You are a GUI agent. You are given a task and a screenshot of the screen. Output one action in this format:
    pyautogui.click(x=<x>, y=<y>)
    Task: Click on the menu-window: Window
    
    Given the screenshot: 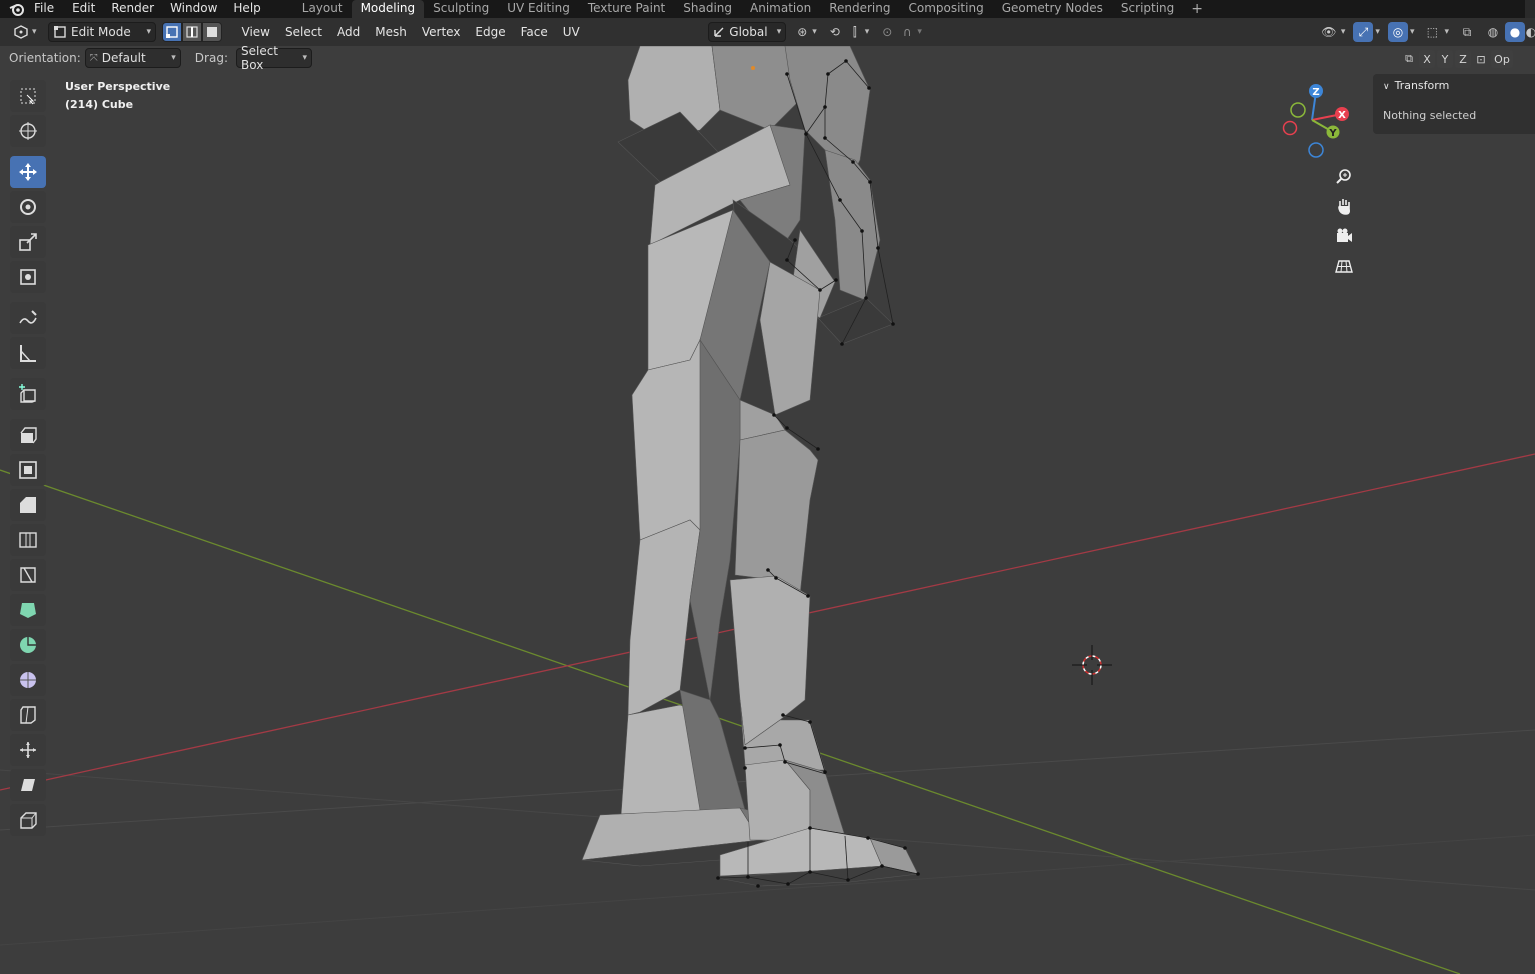 What is the action you would take?
    pyautogui.click(x=195, y=9)
    